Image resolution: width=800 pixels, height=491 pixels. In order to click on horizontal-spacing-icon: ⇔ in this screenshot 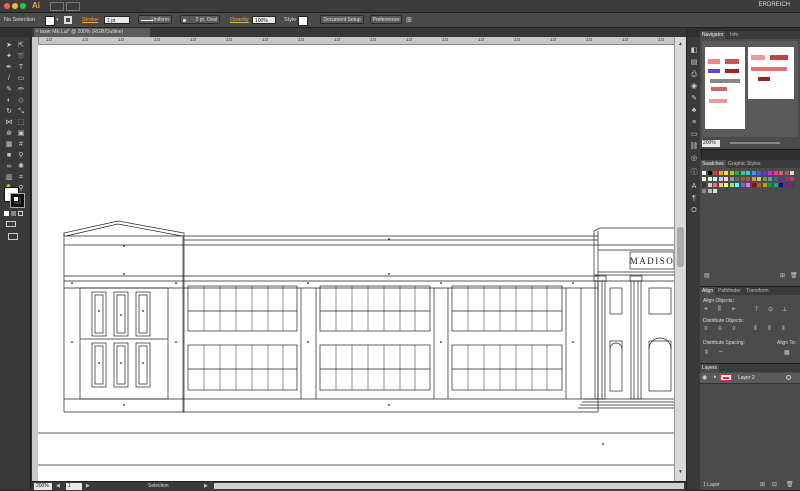, I will do `click(721, 352)`.